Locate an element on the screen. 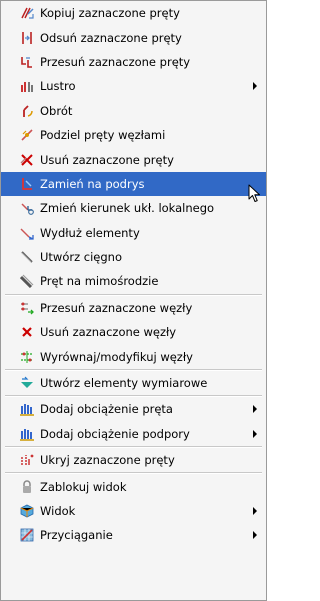  menu-item-change-local-axis: Zmień kierunek ukł. lokalnego is located at coordinates (133, 208).